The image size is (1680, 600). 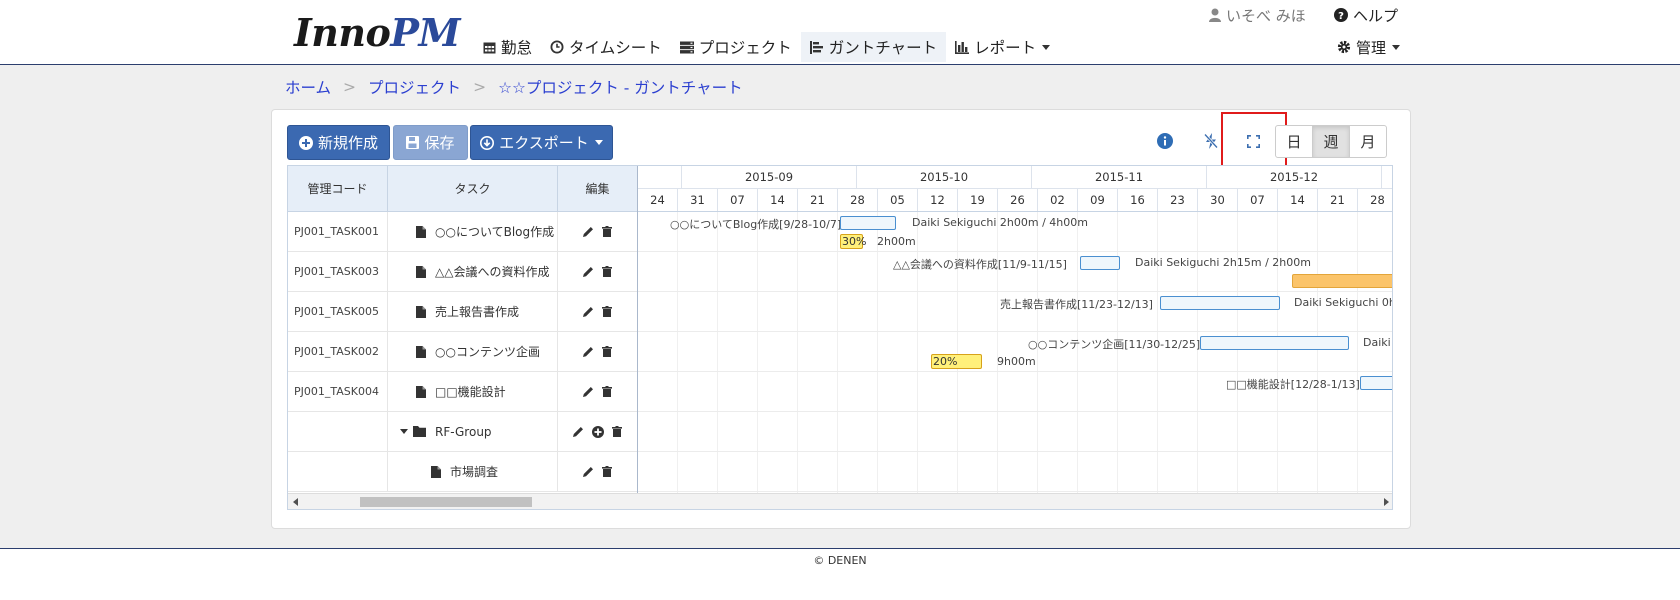 I want to click on week-cell: 26, so click(x=1018, y=200).